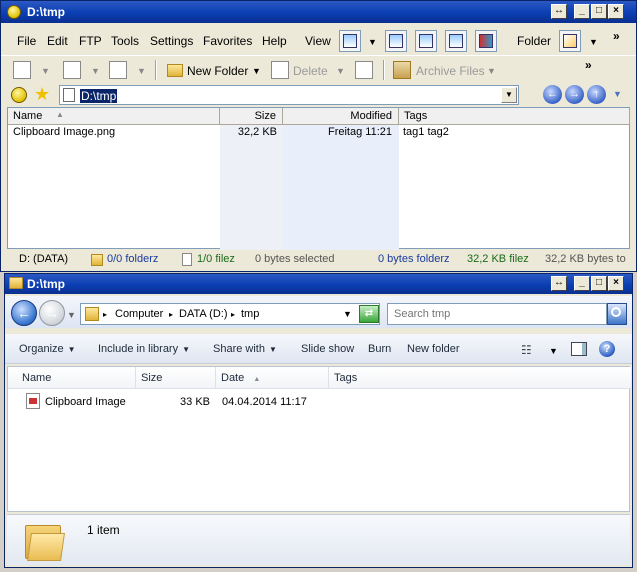 This screenshot has width=637, height=572. I want to click on pane-layout-icon, so click(396, 41).